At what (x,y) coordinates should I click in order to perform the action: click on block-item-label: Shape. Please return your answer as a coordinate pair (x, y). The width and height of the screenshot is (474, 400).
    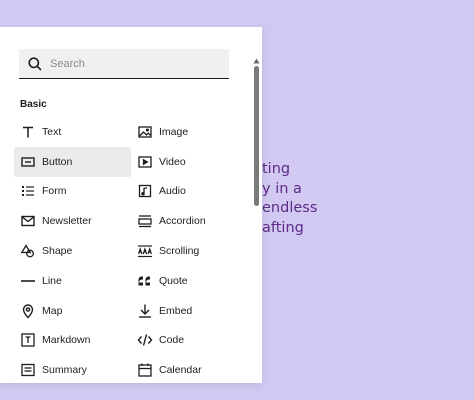
    Looking at the image, I should click on (57, 251).